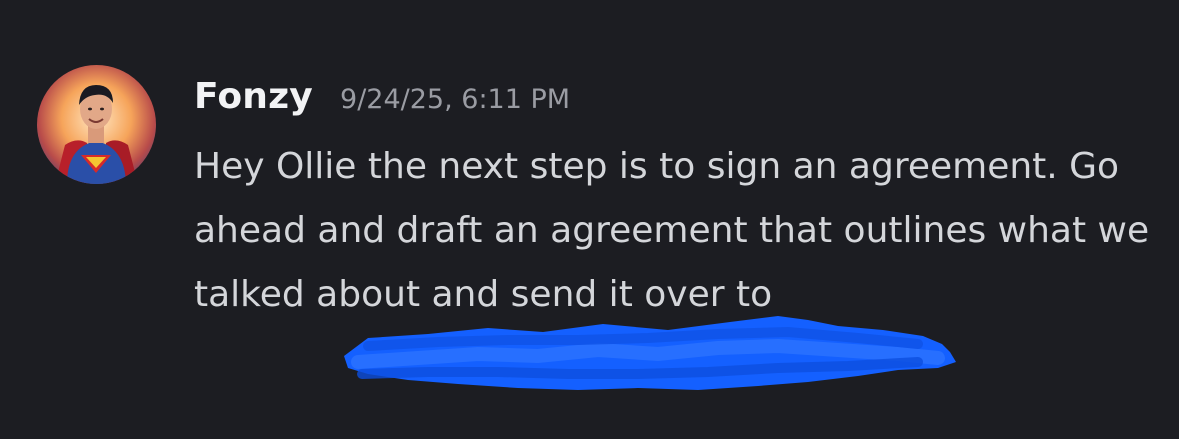 Image resolution: width=1179 pixels, height=439 pixels. Describe the element at coordinates (96, 124) in the screenshot. I see `user-avatar-icon` at that location.